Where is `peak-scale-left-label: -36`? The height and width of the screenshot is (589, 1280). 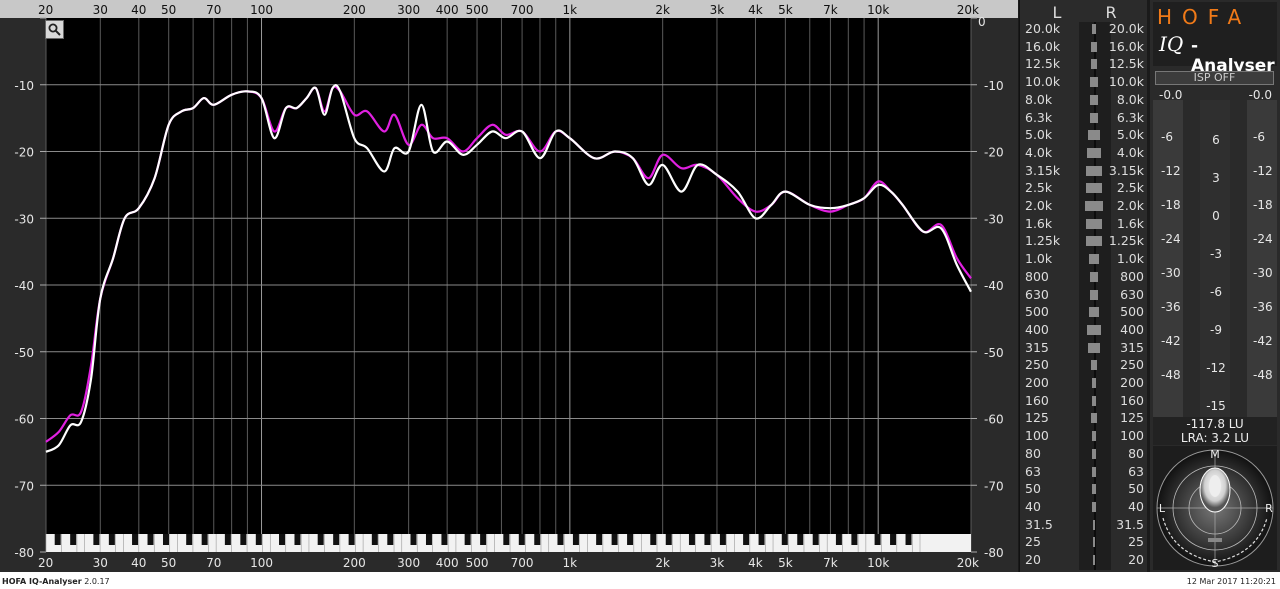 peak-scale-left-label: -36 is located at coordinates (1171, 307).